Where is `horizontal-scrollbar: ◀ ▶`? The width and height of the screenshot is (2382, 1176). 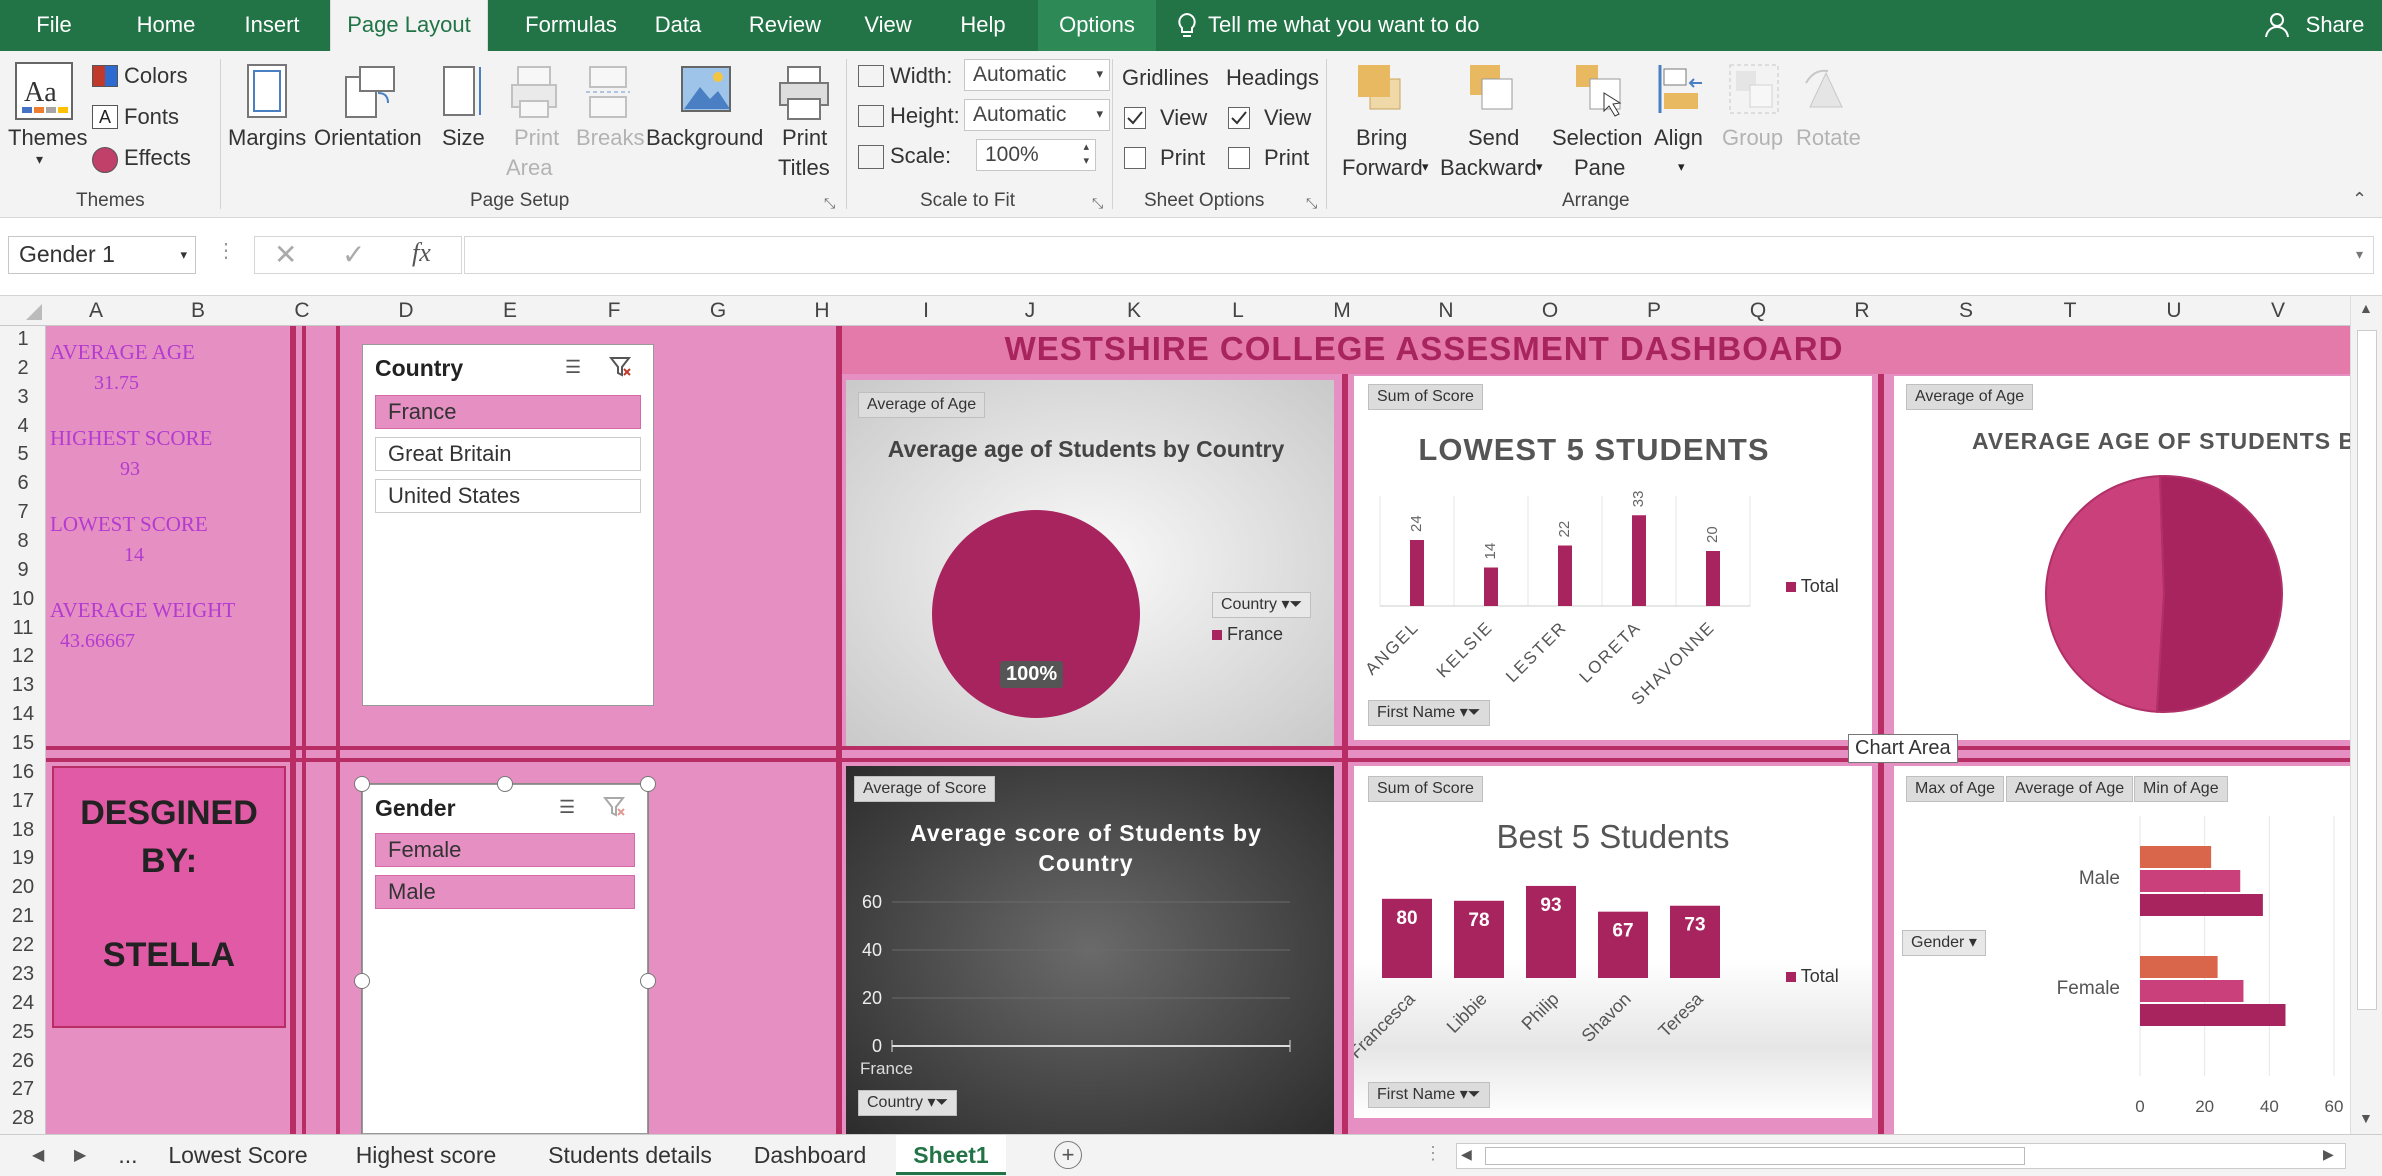
horizontal-scrollbar: ◀ ▶ is located at coordinates (1901, 1156).